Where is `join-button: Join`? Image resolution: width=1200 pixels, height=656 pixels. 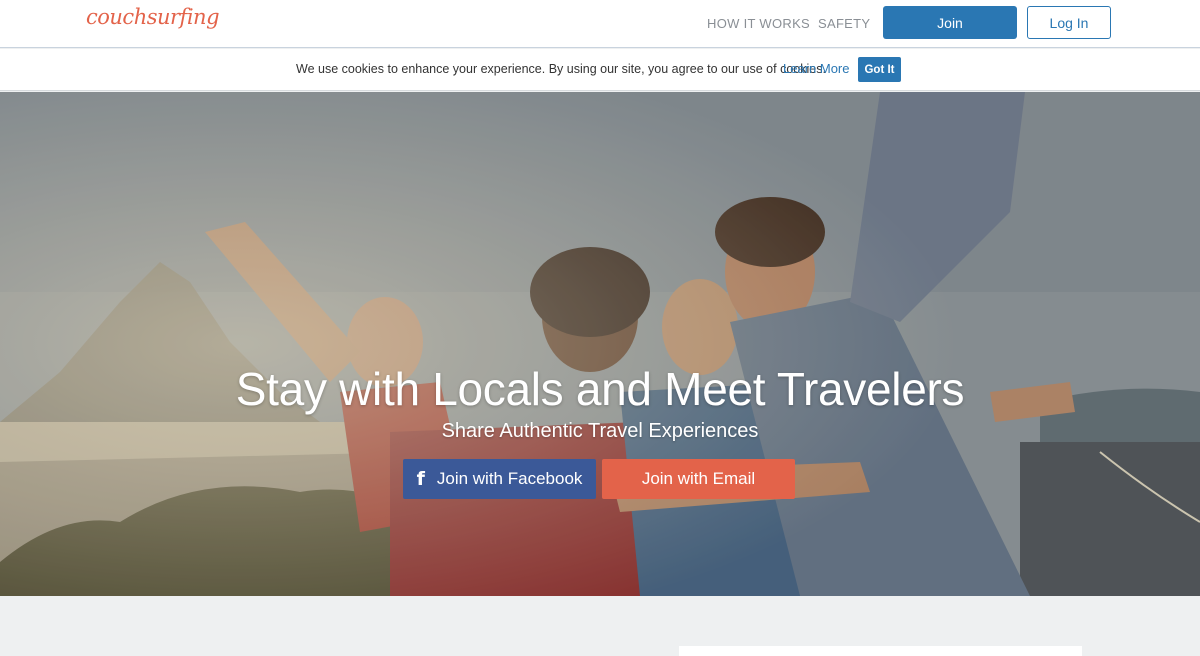 join-button: Join is located at coordinates (950, 22).